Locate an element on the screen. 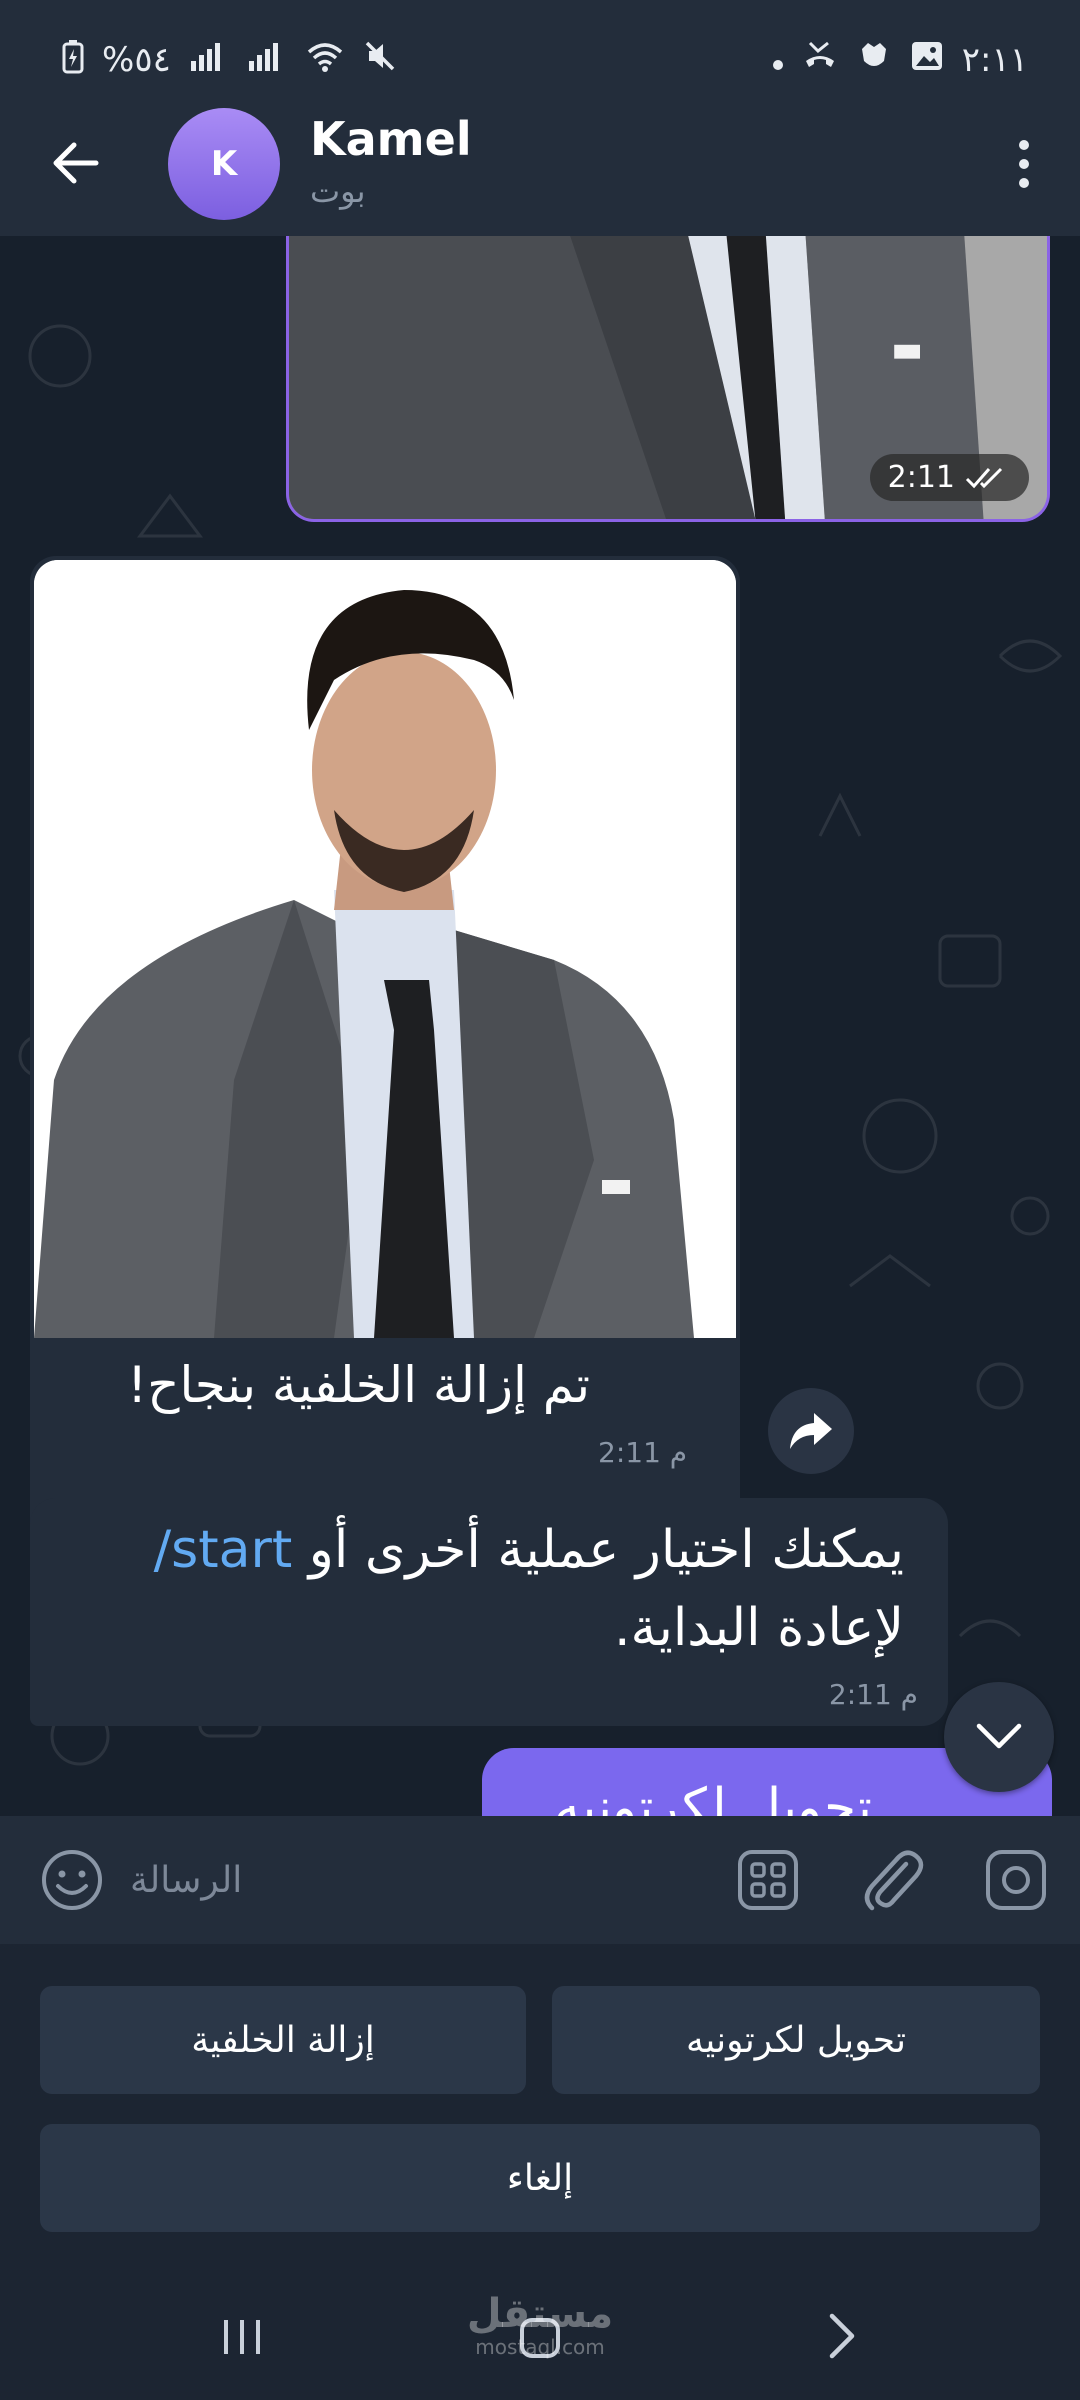 This screenshot has width=1080, height=2400. back-arrow-icon is located at coordinates (76, 163).